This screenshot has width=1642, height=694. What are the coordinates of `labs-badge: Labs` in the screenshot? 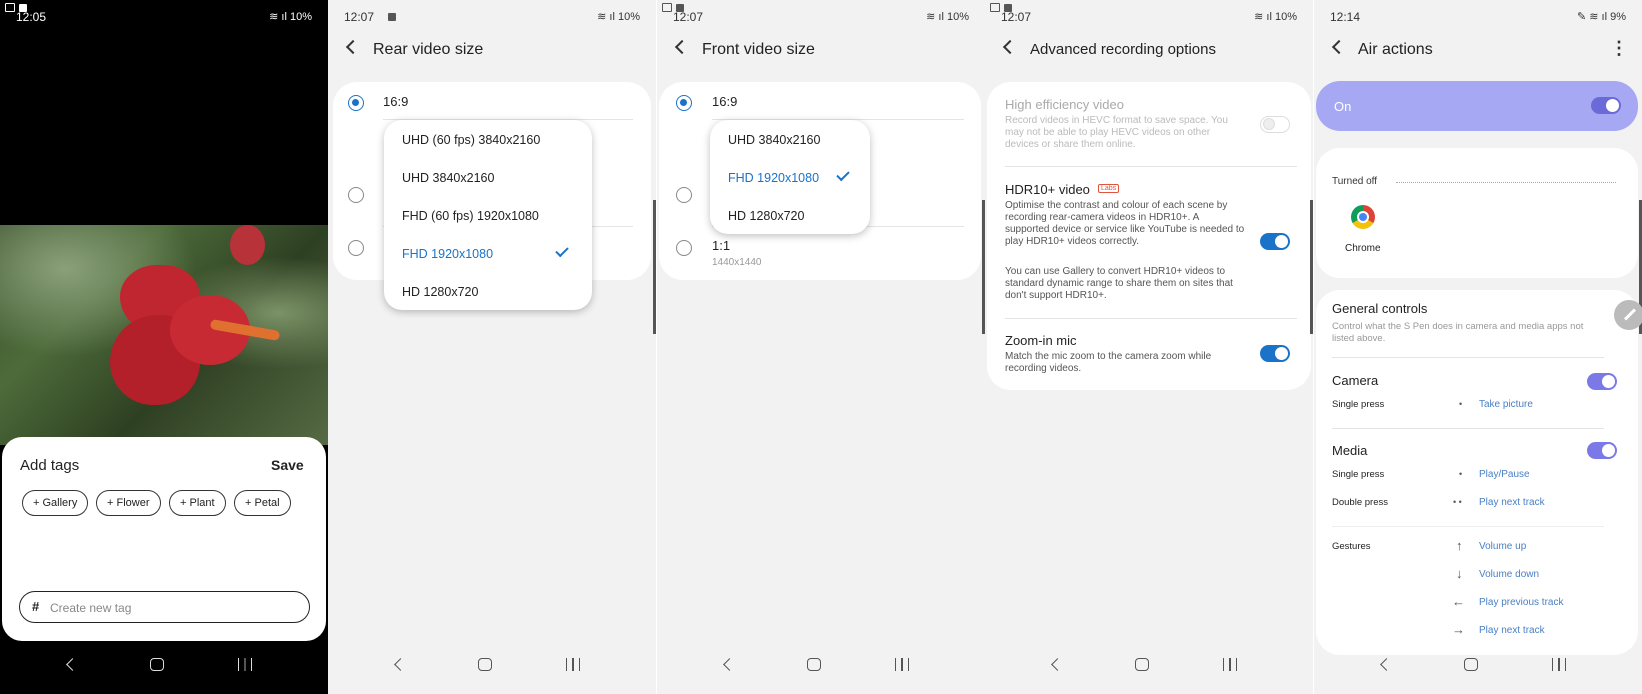 It's located at (1109, 188).